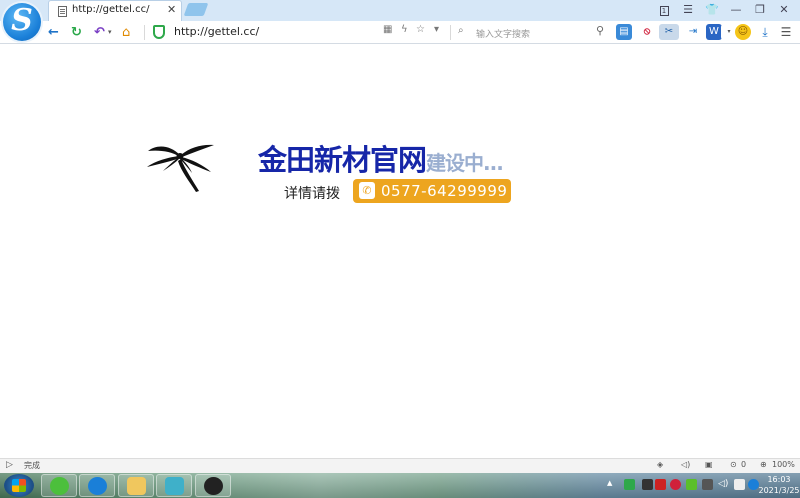 The height and width of the screenshot is (498, 800). What do you see at coordinates (743, 32) in the screenshot?
I see `emoji-icon: ☺` at bounding box center [743, 32].